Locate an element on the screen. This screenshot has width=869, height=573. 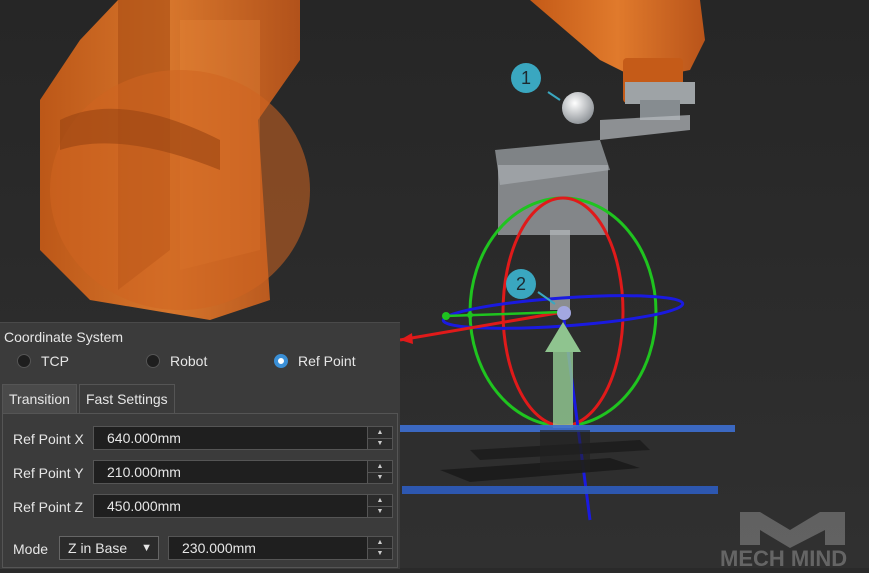
ref-point-x-input: 640.000mm is located at coordinates (230, 438).